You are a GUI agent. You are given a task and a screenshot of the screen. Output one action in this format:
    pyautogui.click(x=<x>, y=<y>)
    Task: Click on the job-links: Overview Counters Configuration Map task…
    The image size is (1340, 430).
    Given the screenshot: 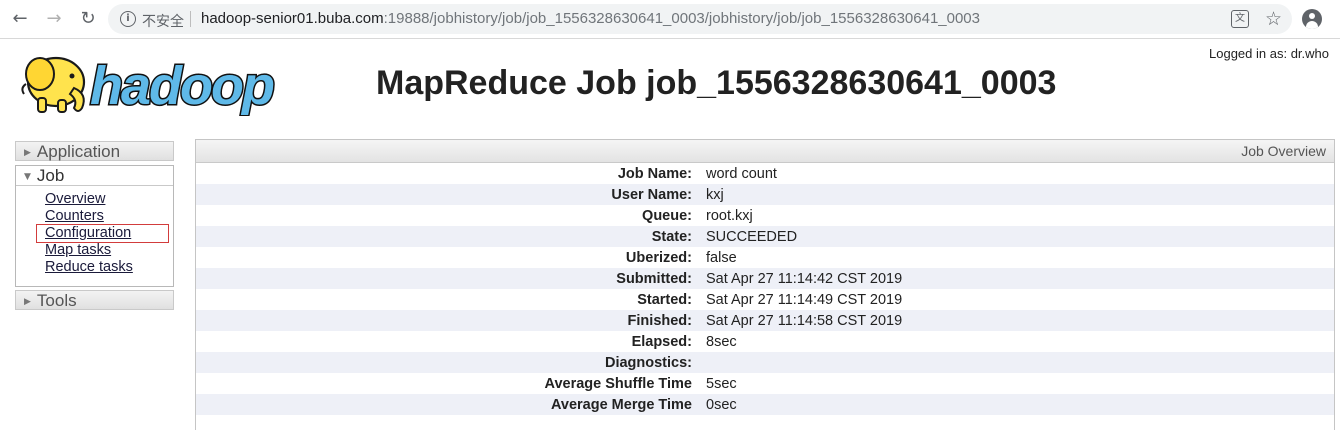 What is the action you would take?
    pyautogui.click(x=94, y=231)
    